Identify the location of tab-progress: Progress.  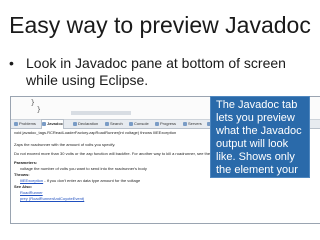
(165, 124).